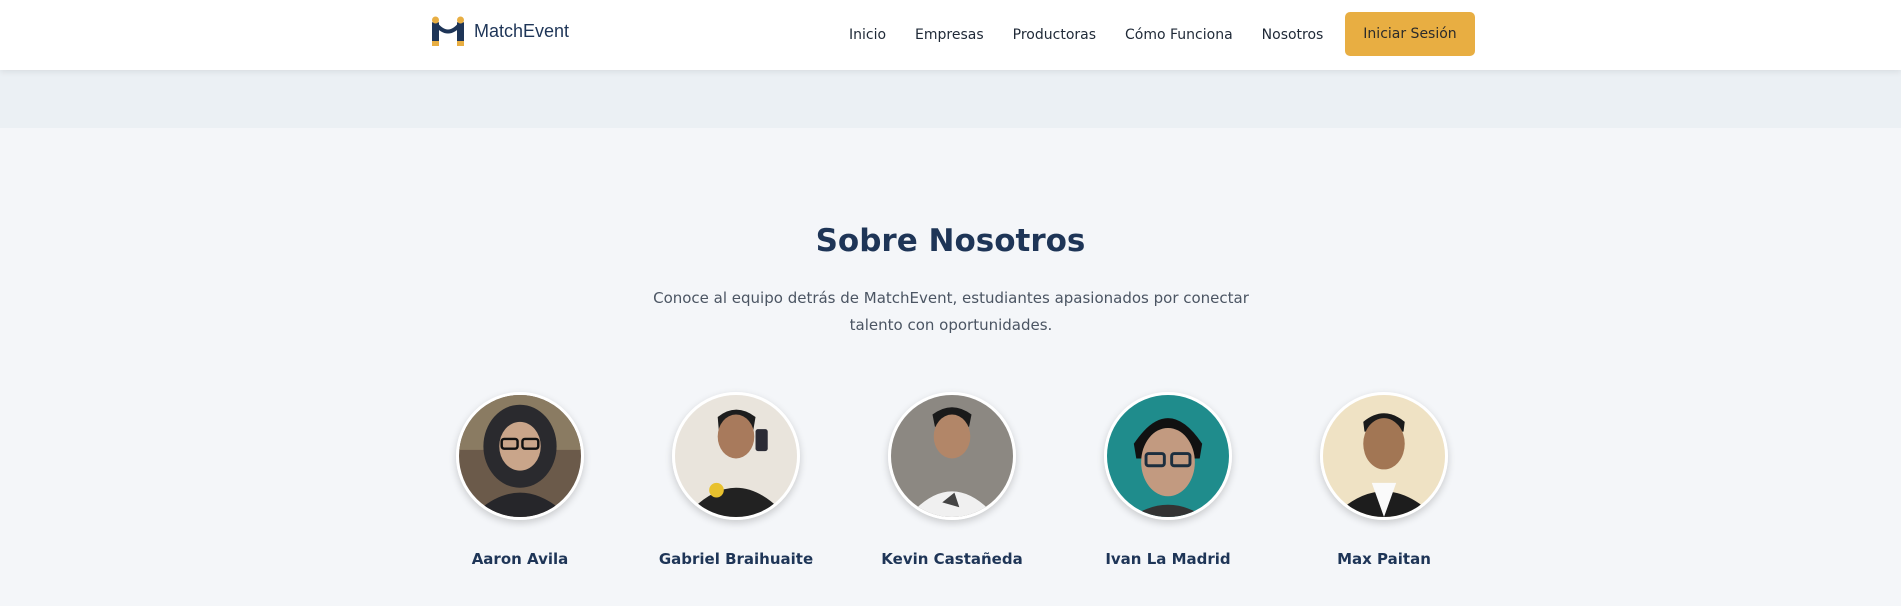 The image size is (1901, 606). Describe the element at coordinates (952, 559) in the screenshot. I see `member-name: Kevin Castañeda` at that location.